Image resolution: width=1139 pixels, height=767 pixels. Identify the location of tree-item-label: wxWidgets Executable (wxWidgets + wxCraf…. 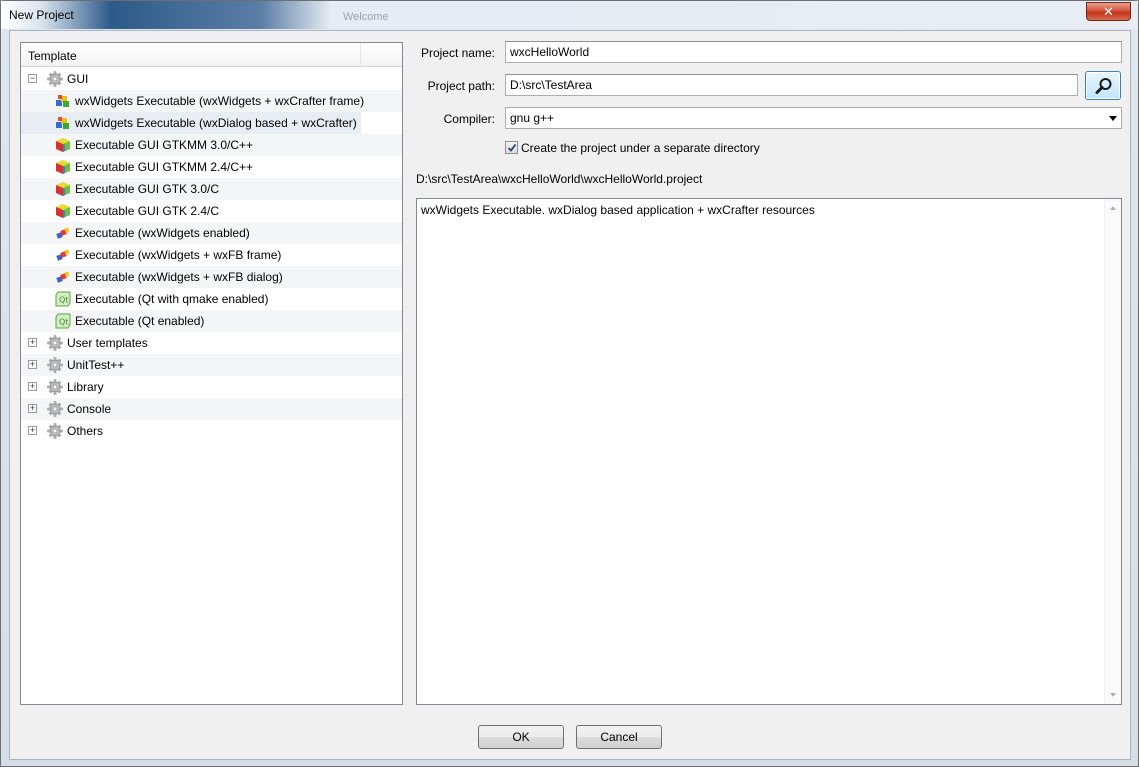
(220, 101).